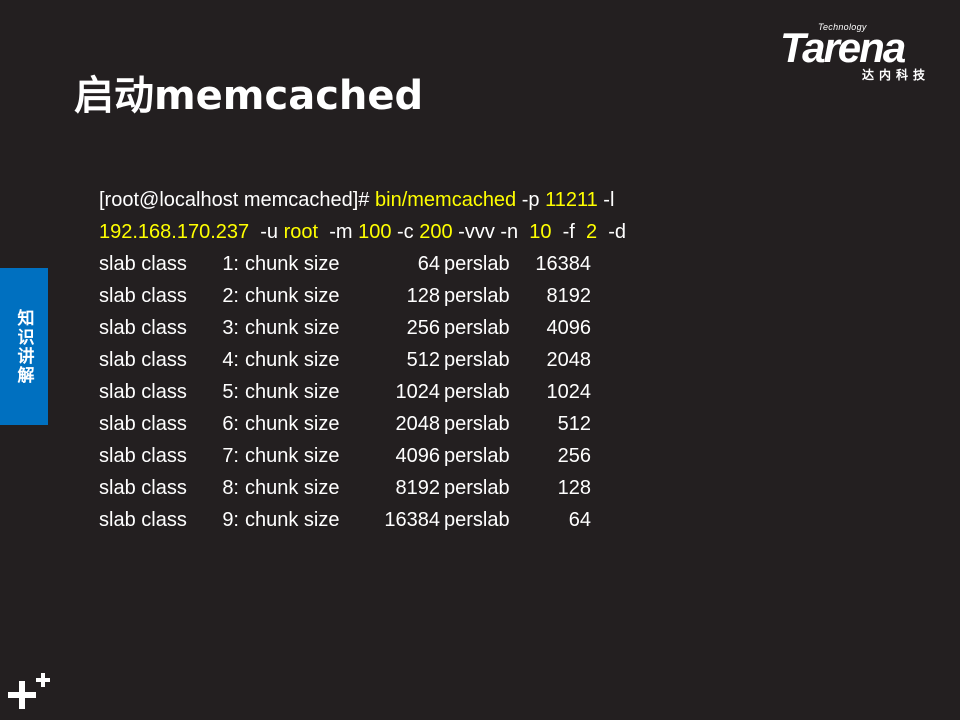 The width and height of the screenshot is (960, 720). Describe the element at coordinates (843, 47) in the screenshot. I see `logo-wordmark: Tarena` at that location.